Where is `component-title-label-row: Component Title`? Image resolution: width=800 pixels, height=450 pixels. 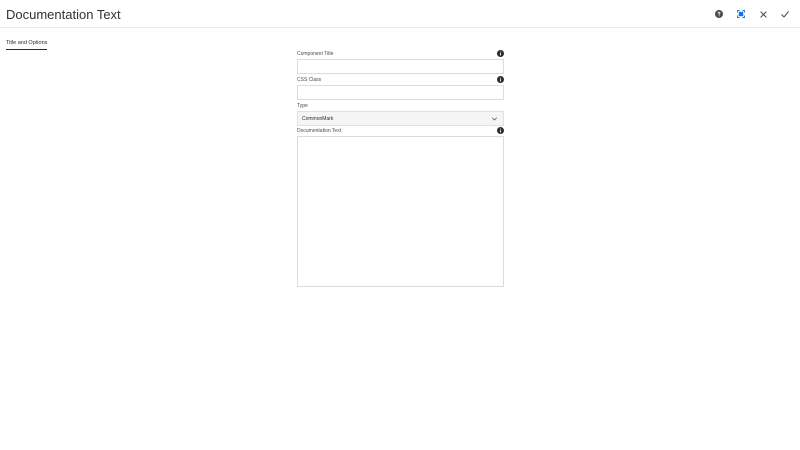
component-title-label-row: Component Title is located at coordinates (400, 54).